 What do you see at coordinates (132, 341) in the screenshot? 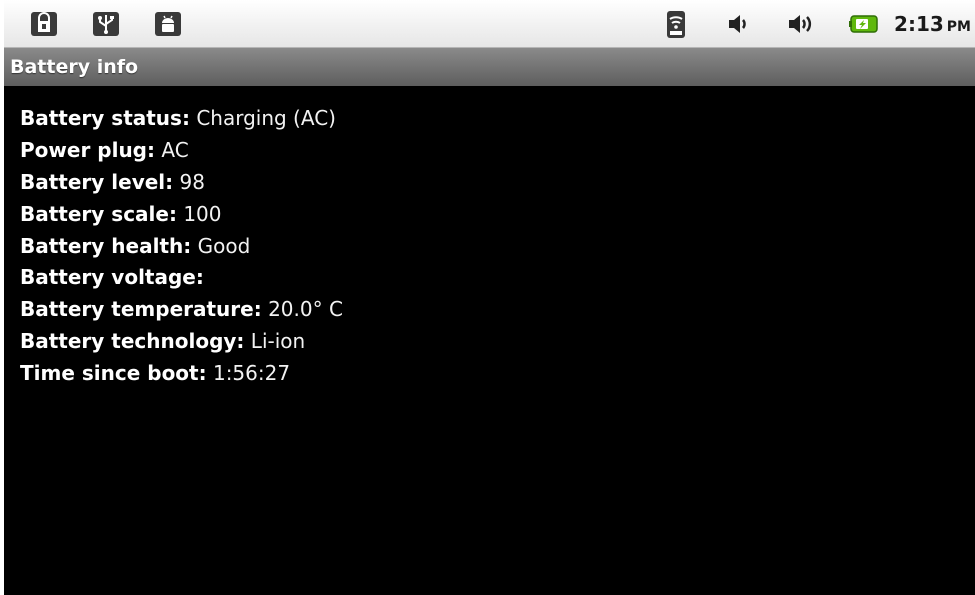
I see `info-label: Battery technology:` at bounding box center [132, 341].